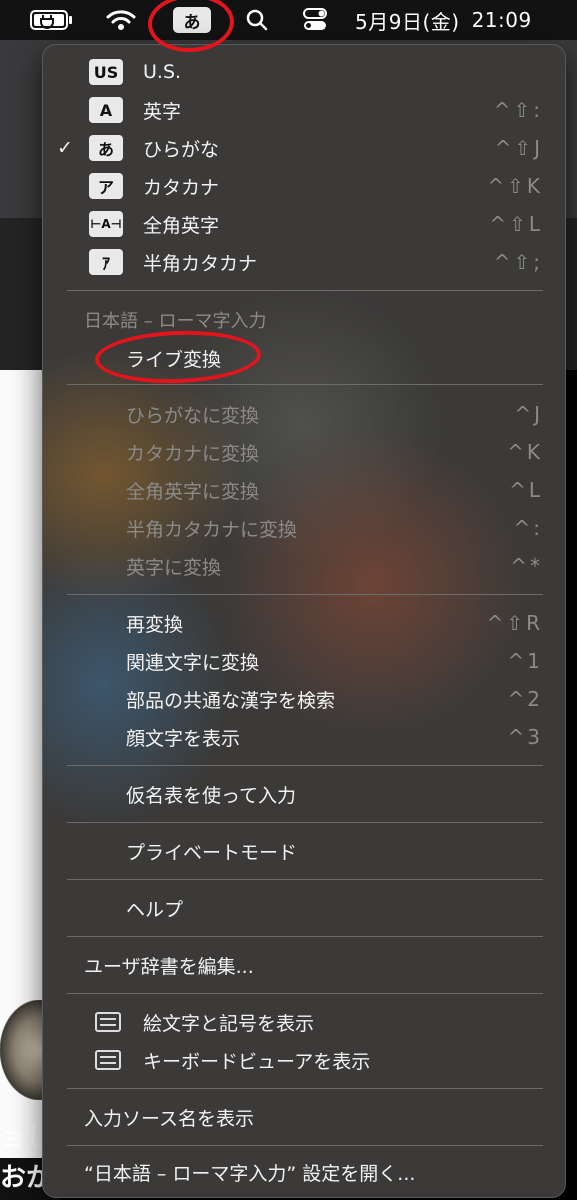 This screenshot has height=1200, width=577. Describe the element at coordinates (305, 110) in the screenshot. I see `menu-item-source-eiji: A 英字 ^⇧:` at that location.